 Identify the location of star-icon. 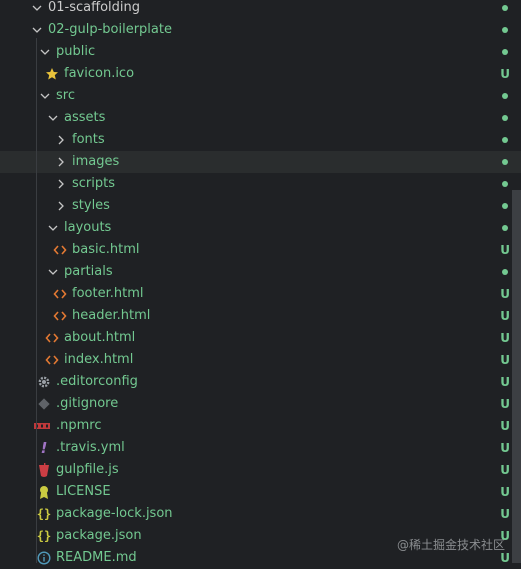
(52, 74).